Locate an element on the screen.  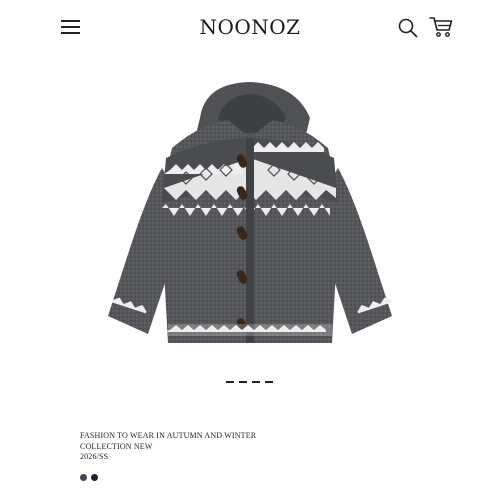
product-description-line2: COLLECTION NEW is located at coordinates (116, 446).